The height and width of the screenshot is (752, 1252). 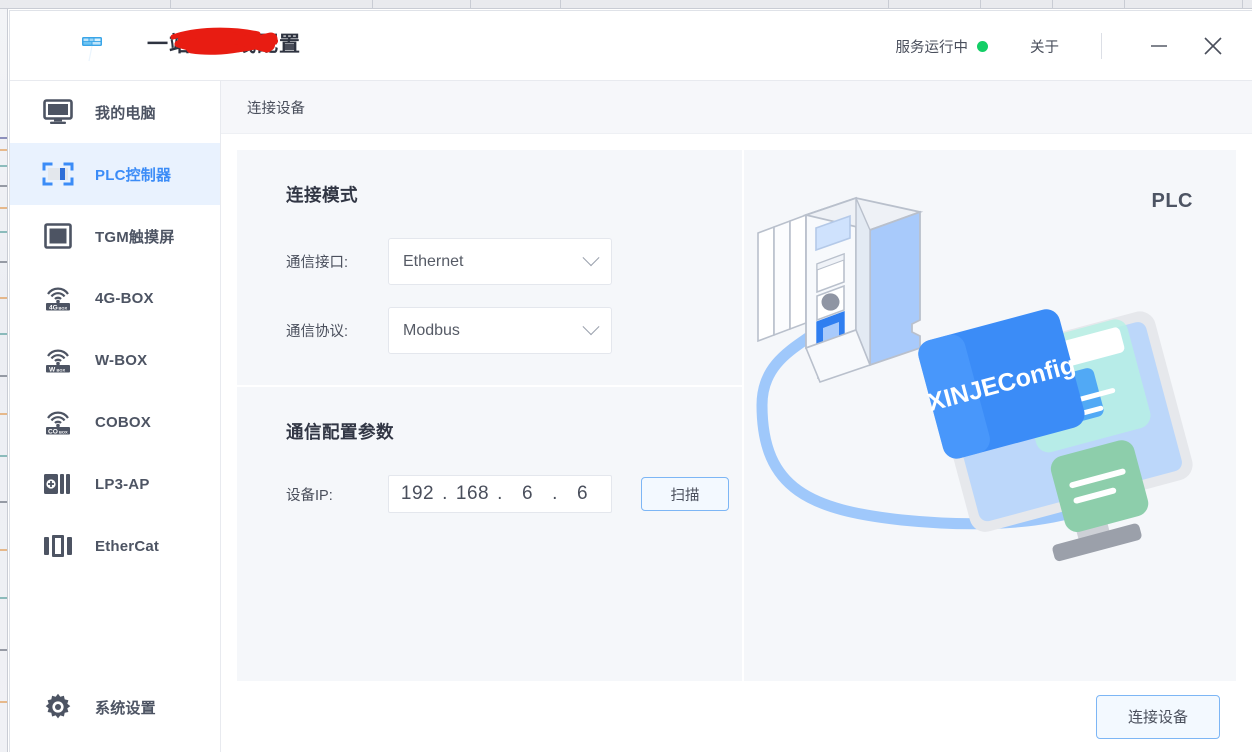 What do you see at coordinates (982, 46) in the screenshot?
I see `status-dot-icon` at bounding box center [982, 46].